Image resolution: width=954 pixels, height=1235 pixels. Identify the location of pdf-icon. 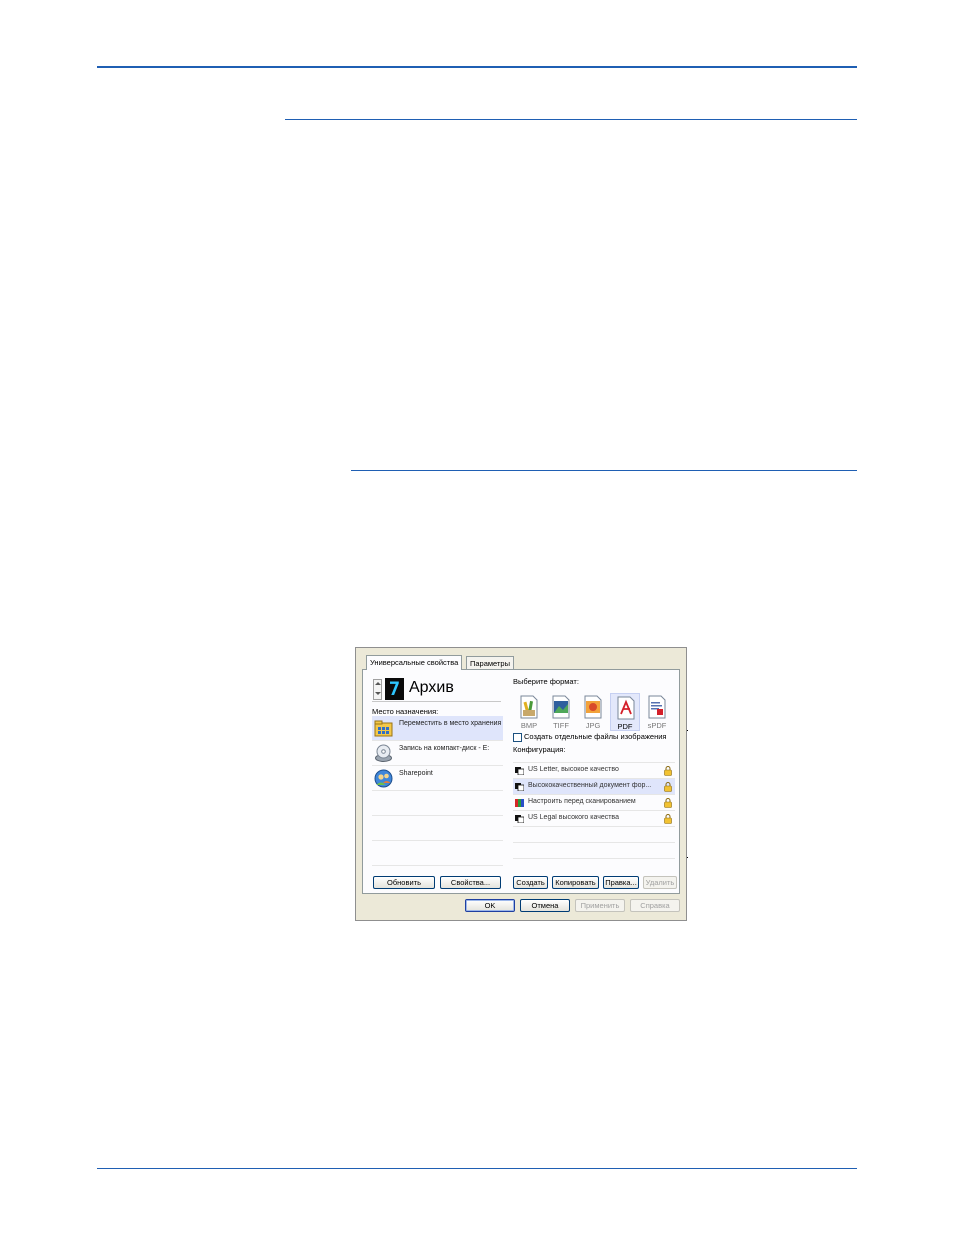
(626, 708).